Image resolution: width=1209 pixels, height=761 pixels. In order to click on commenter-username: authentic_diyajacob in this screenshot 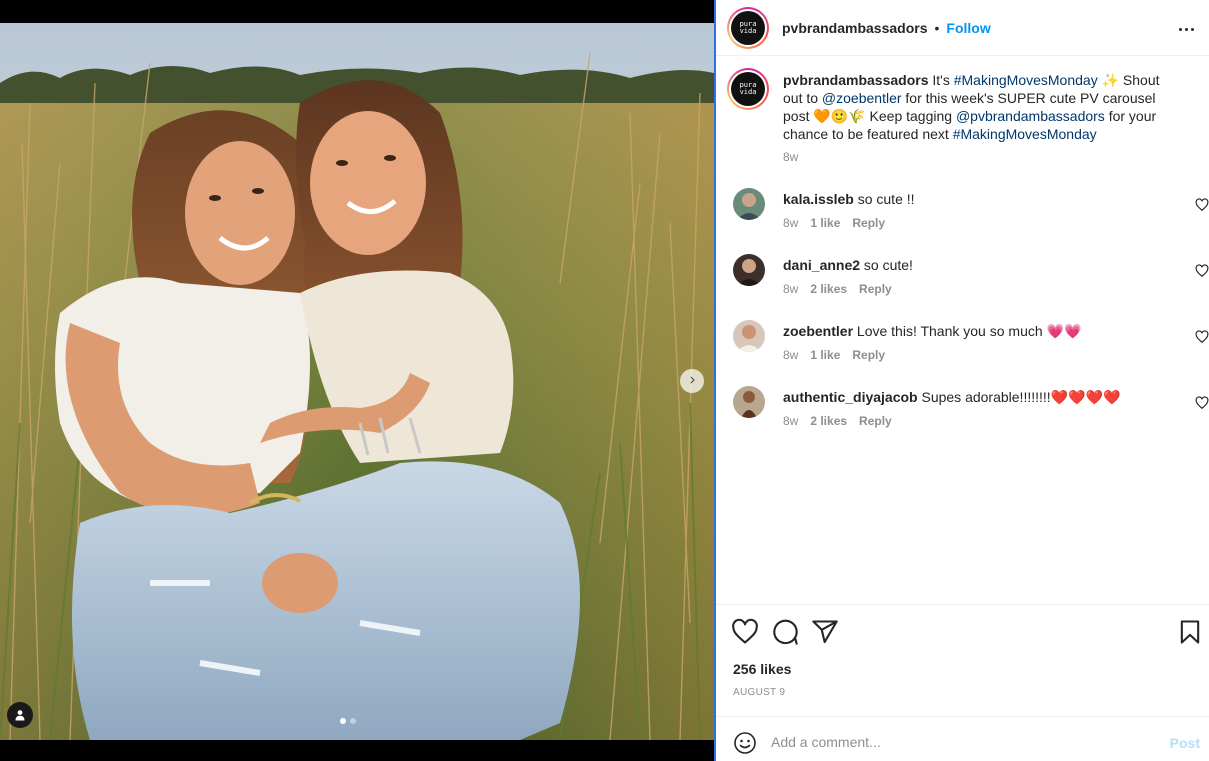, I will do `click(850, 397)`.